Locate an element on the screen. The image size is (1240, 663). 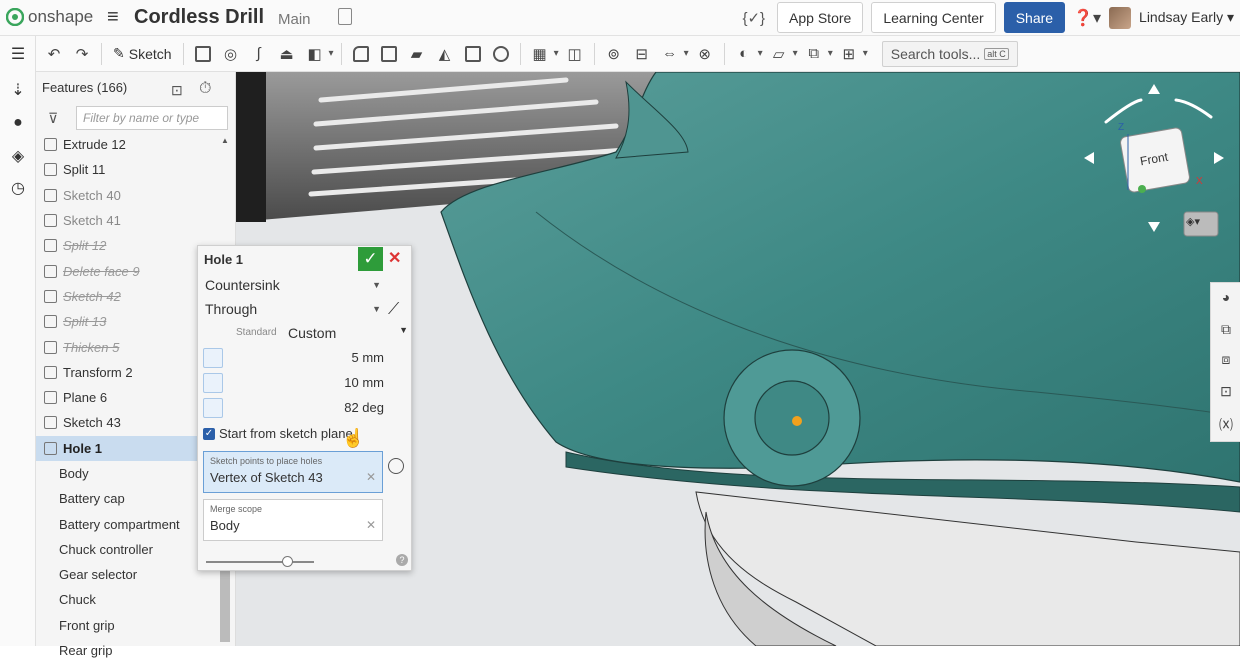
plane-icon: ▱ is located at coordinates (779, 54).